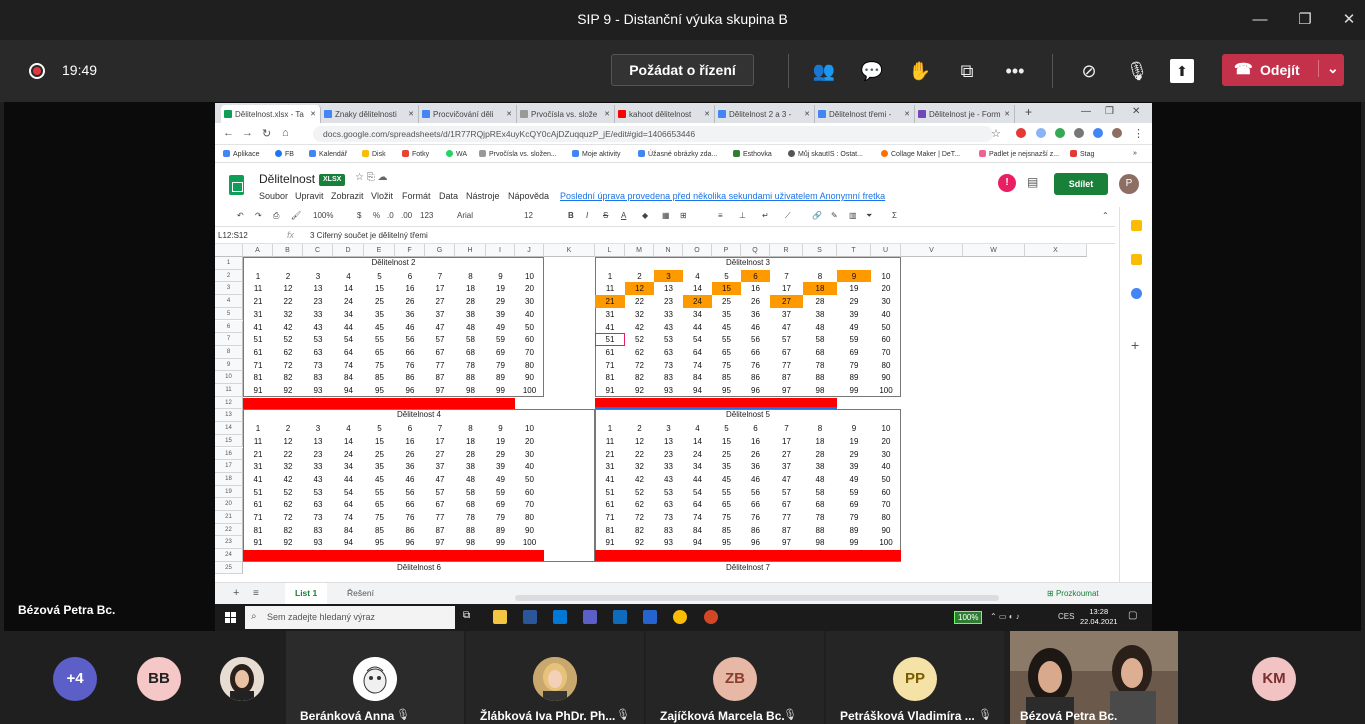 Image resolution: width=1365 pixels, height=724 pixels. What do you see at coordinates (529, 339) in the screenshot?
I see `grid-cell: 60` at bounding box center [529, 339].